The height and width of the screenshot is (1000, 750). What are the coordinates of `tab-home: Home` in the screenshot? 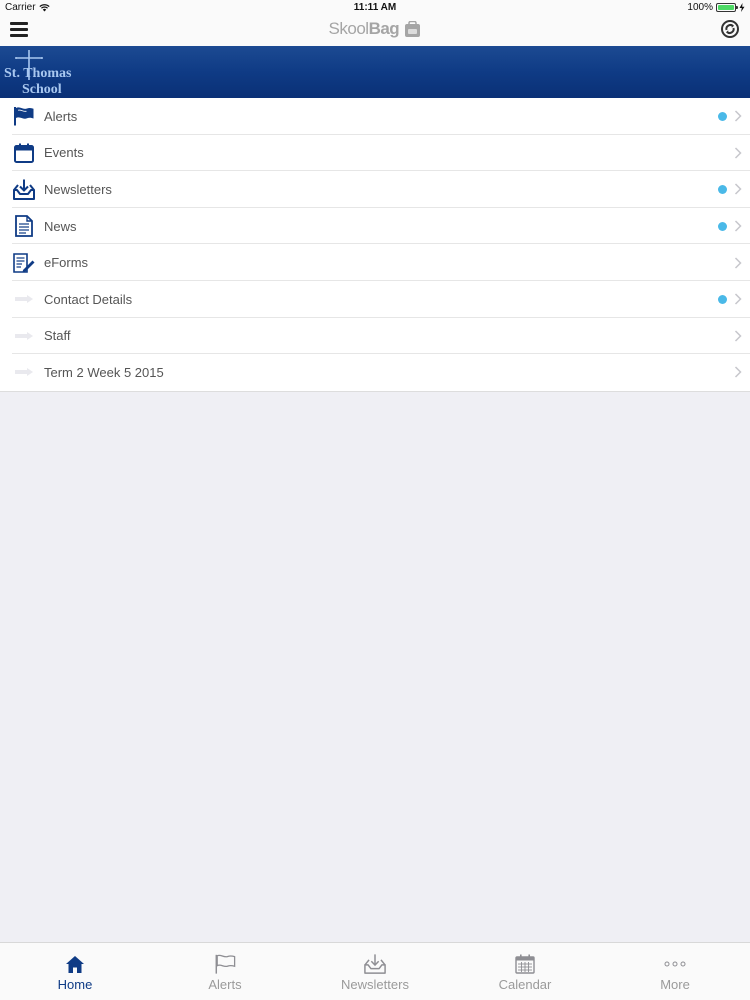 It's located at (75, 971).